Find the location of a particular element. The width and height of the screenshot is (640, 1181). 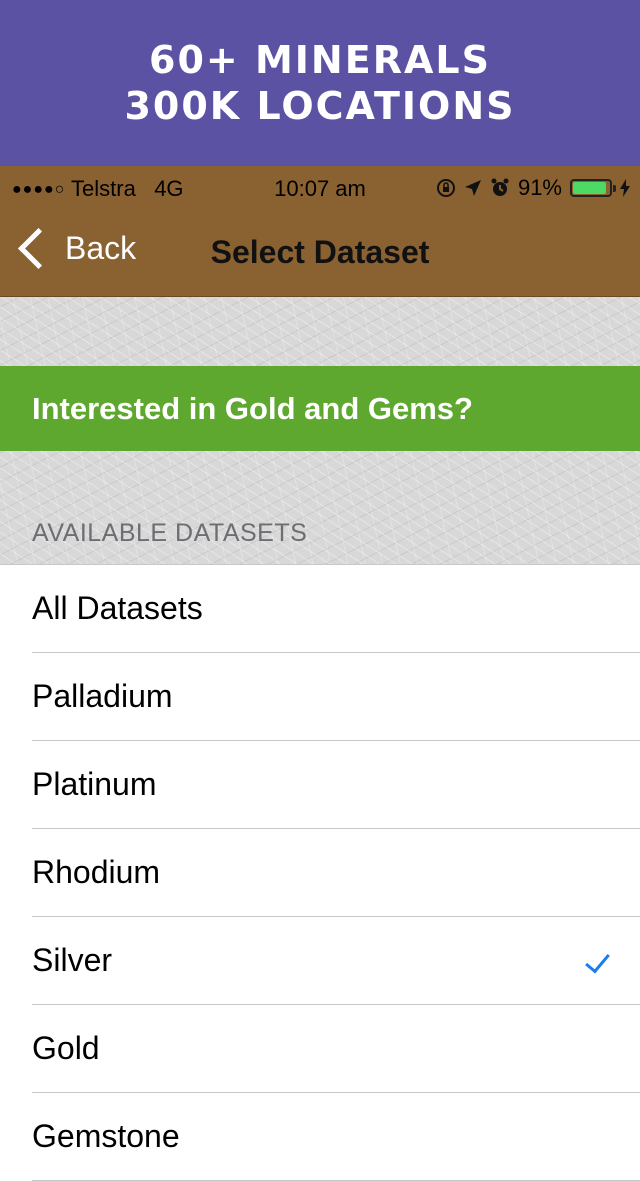

dataset-label: Gold is located at coordinates (66, 1048).